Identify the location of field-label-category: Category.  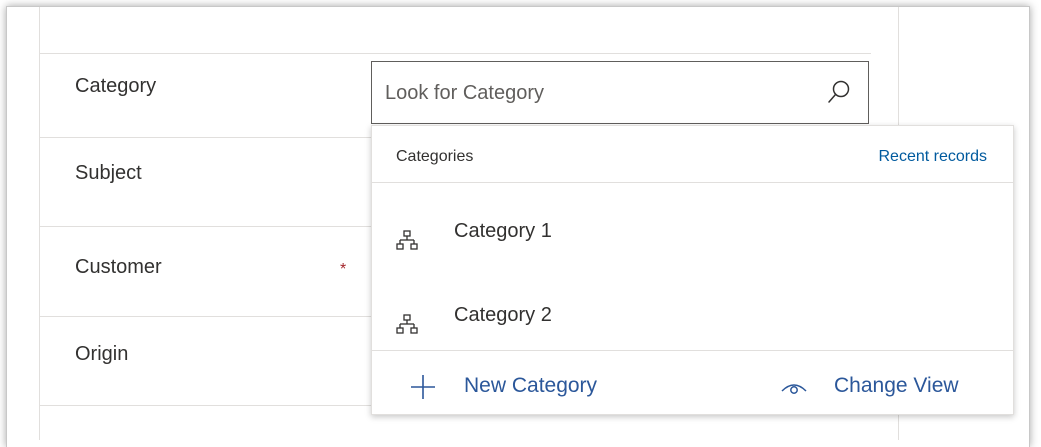
(116, 86).